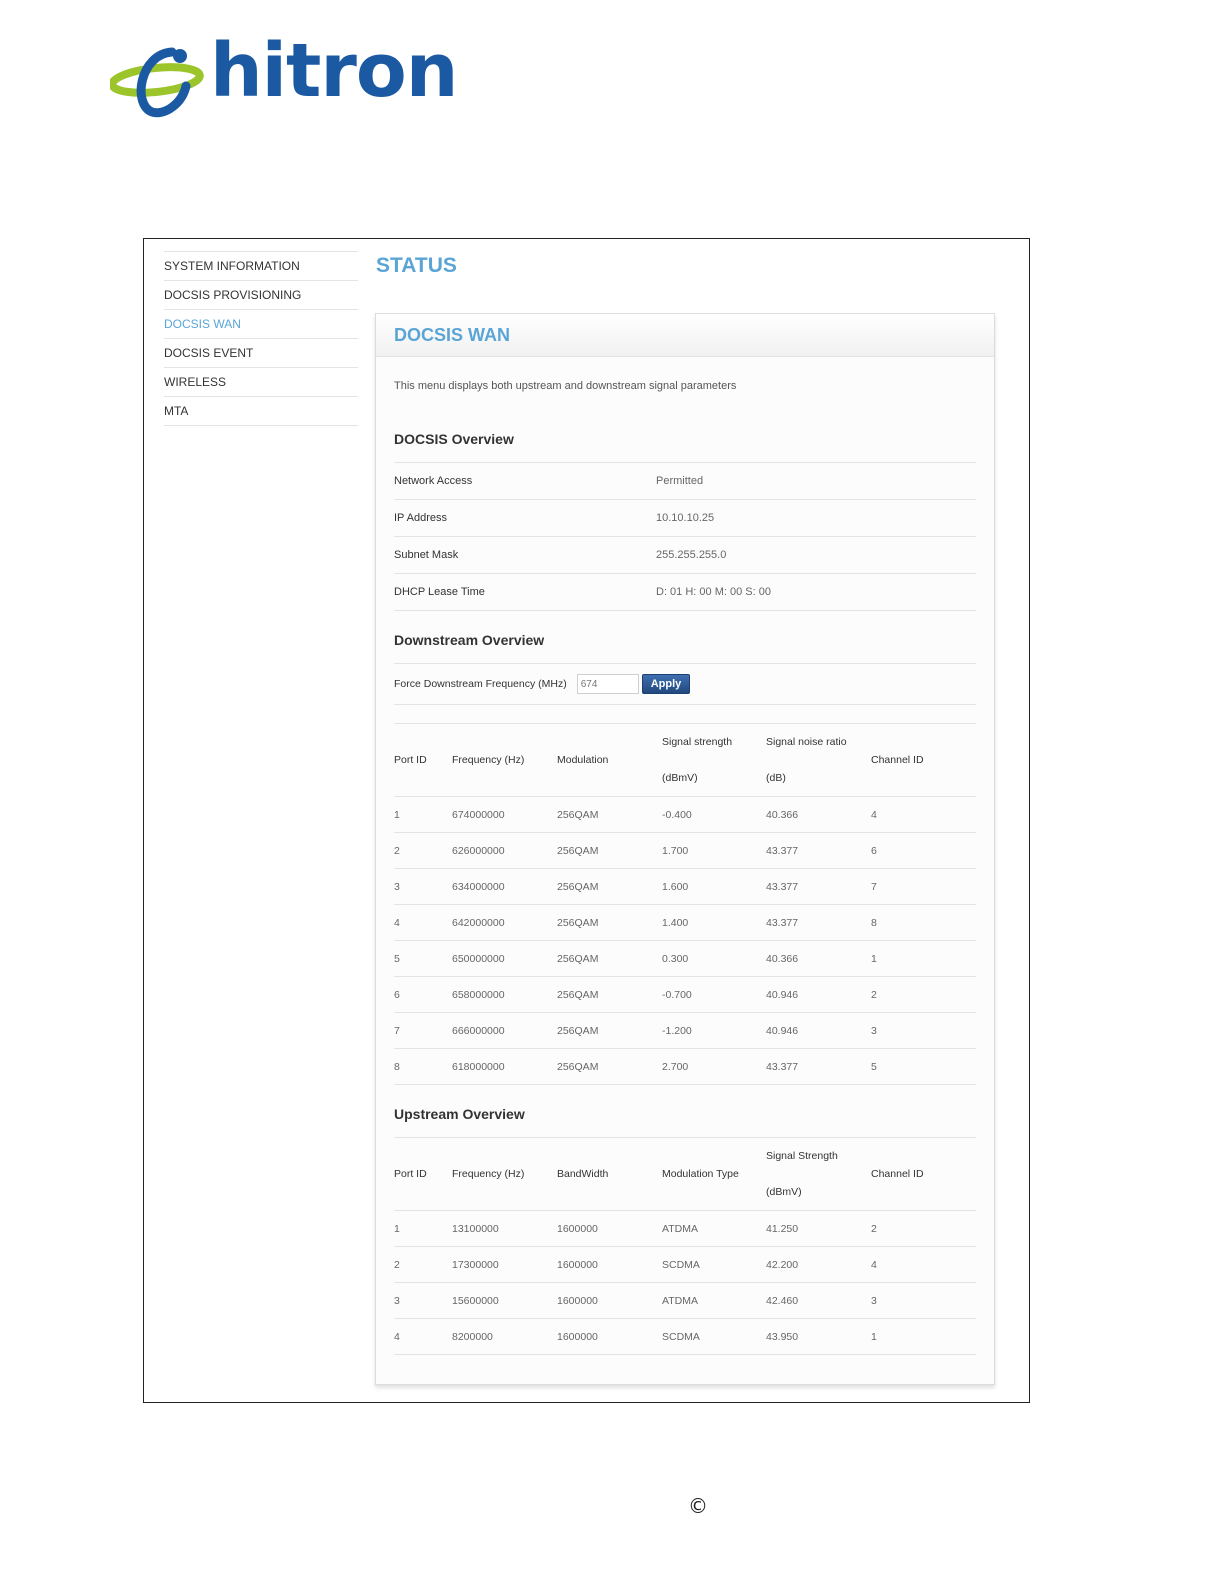 The width and height of the screenshot is (1224, 1584). Describe the element at coordinates (433, 481) in the screenshot. I see `network-access-label: Network Access` at that location.